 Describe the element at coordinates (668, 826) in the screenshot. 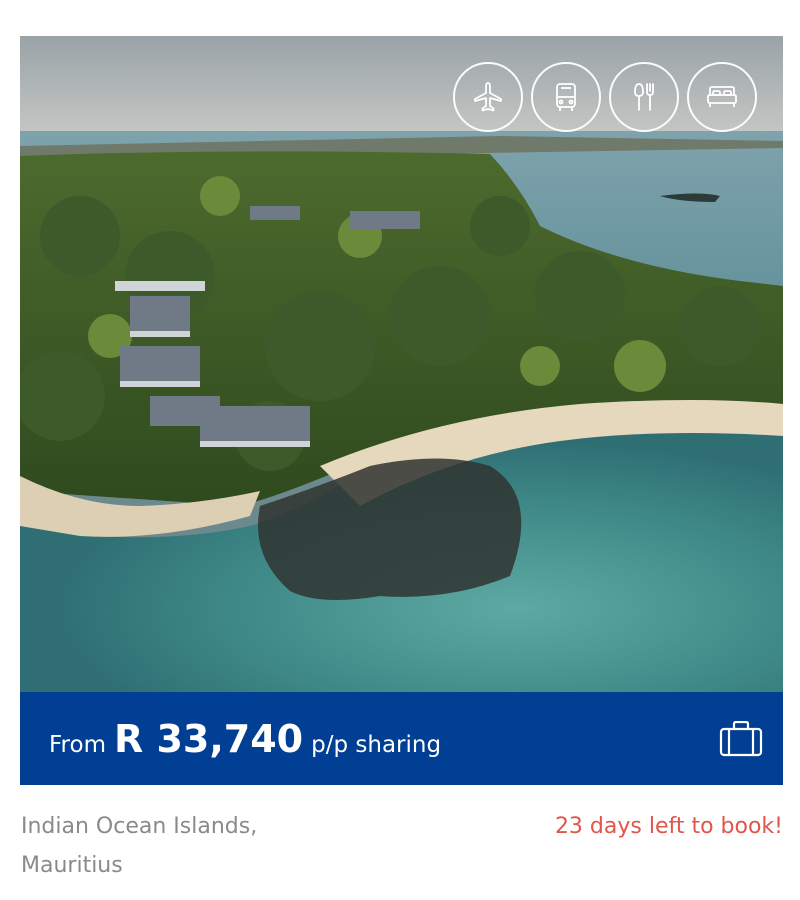

I see `booking-deadline: 23 days left to book!` at that location.